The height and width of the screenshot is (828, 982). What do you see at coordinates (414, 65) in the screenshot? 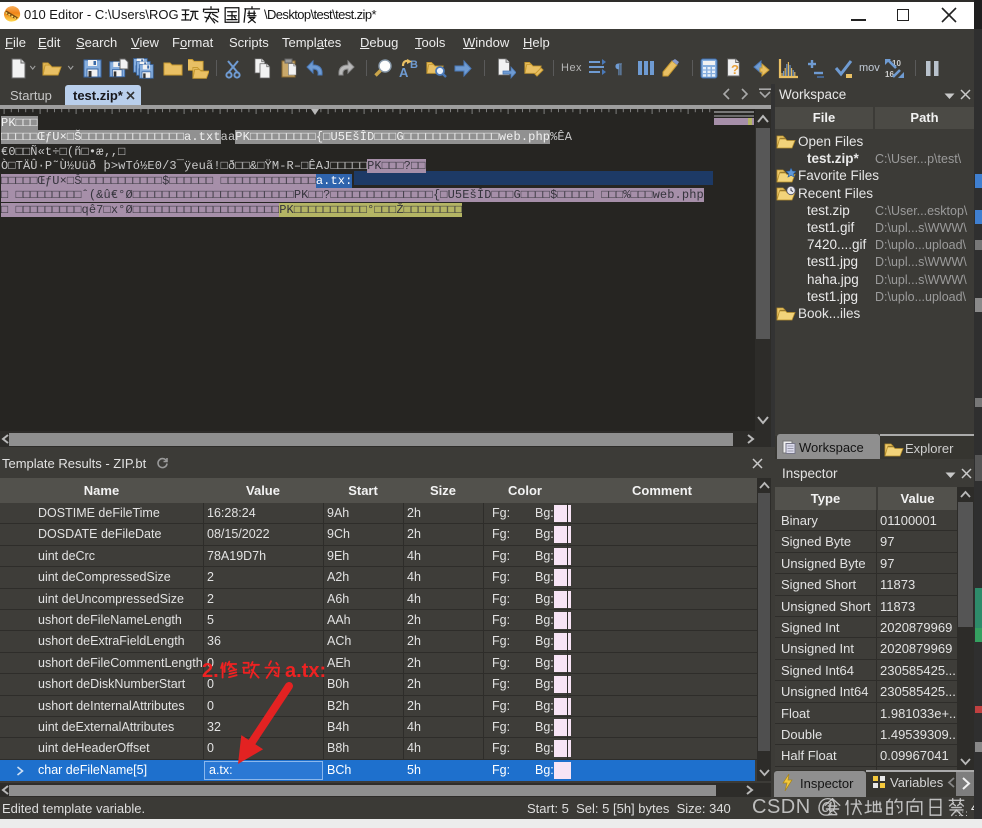
I see `svg-text: B` at bounding box center [414, 65].